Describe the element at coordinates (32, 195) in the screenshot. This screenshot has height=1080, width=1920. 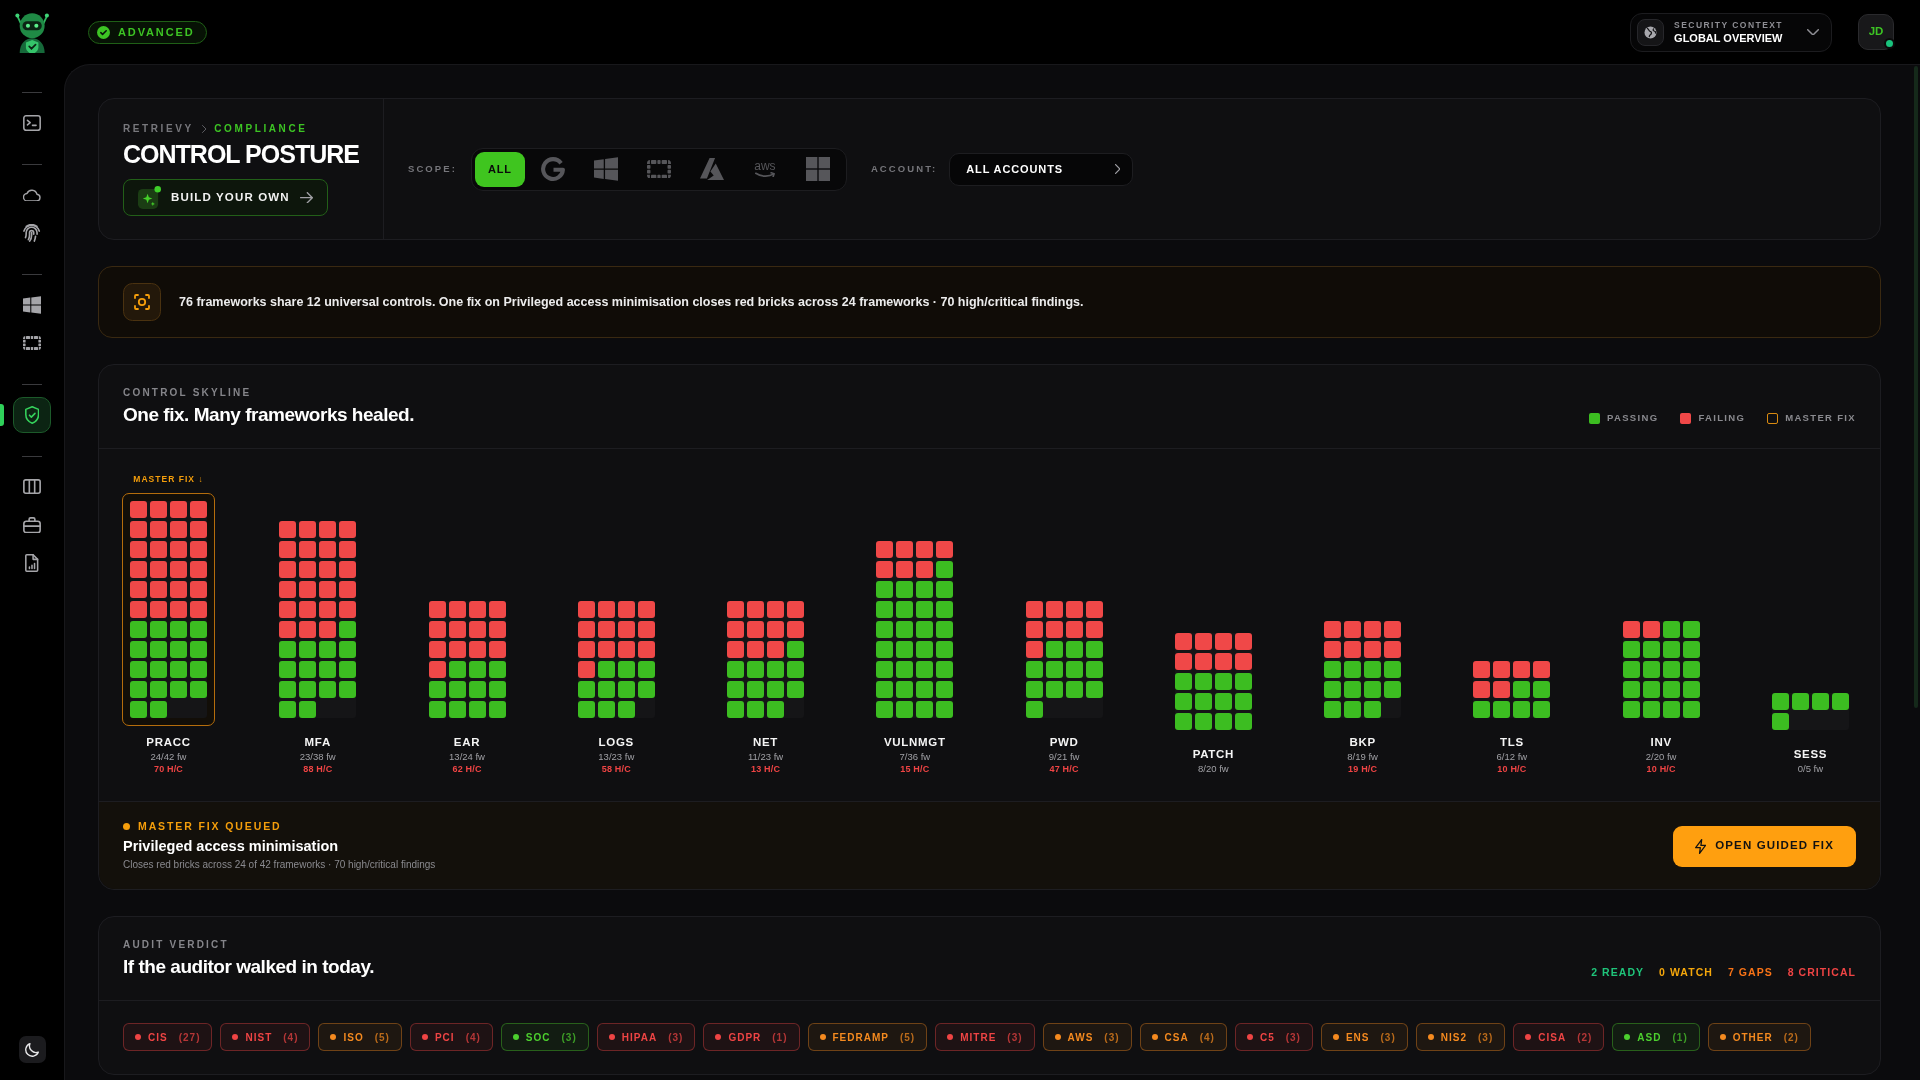
I see `cloud-icon` at that location.